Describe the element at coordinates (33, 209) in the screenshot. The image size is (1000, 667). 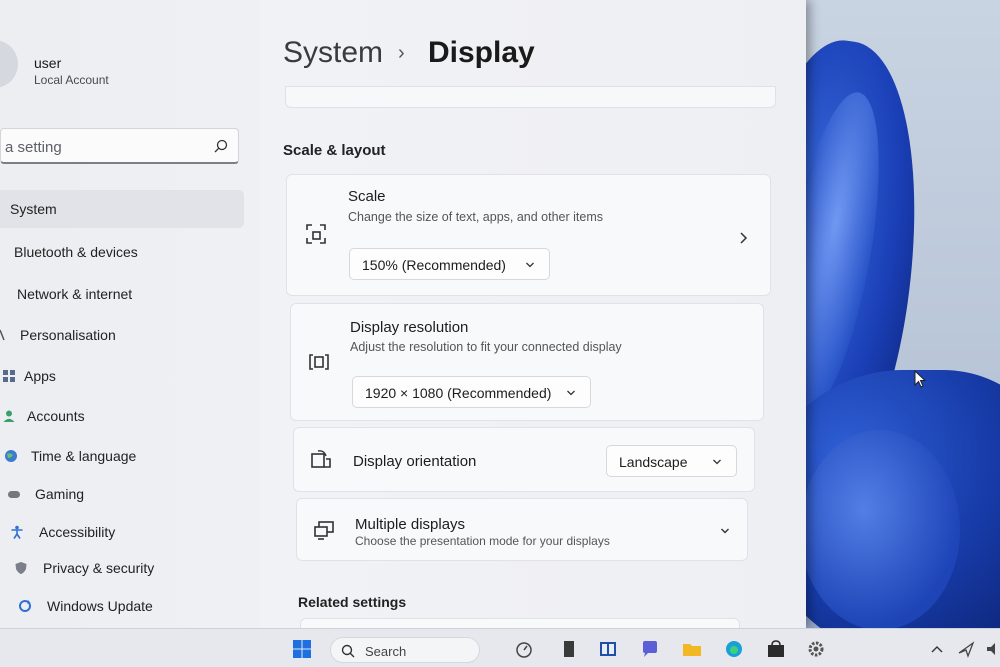
I see `sidebar-item-label: System` at that location.